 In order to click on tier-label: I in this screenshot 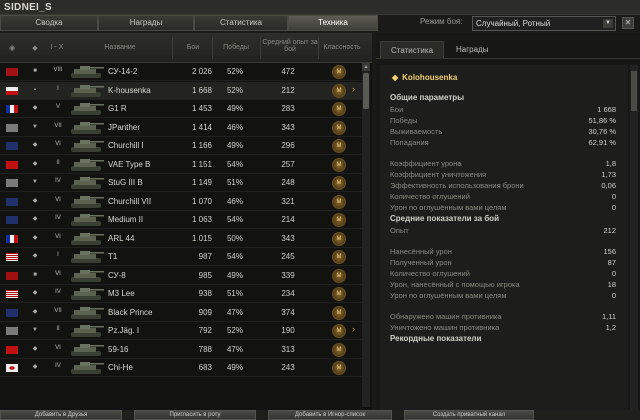, I will do `click(58, 255)`.